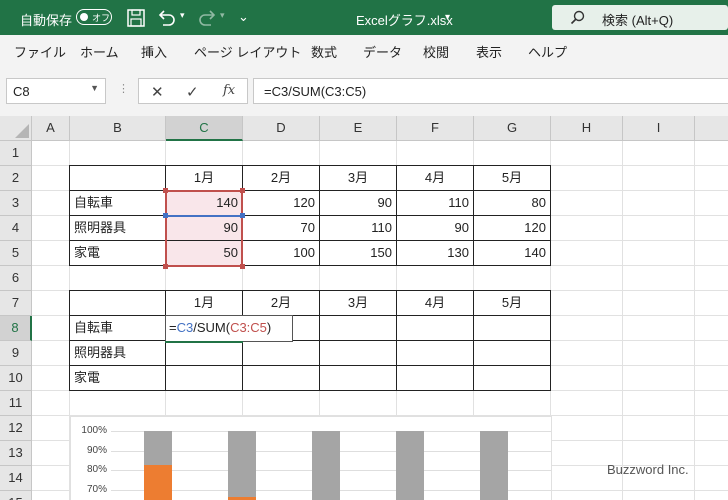 This screenshot has width=728, height=500. Describe the element at coordinates (16, 328) in the screenshot. I see `row-header-8: 8` at that location.